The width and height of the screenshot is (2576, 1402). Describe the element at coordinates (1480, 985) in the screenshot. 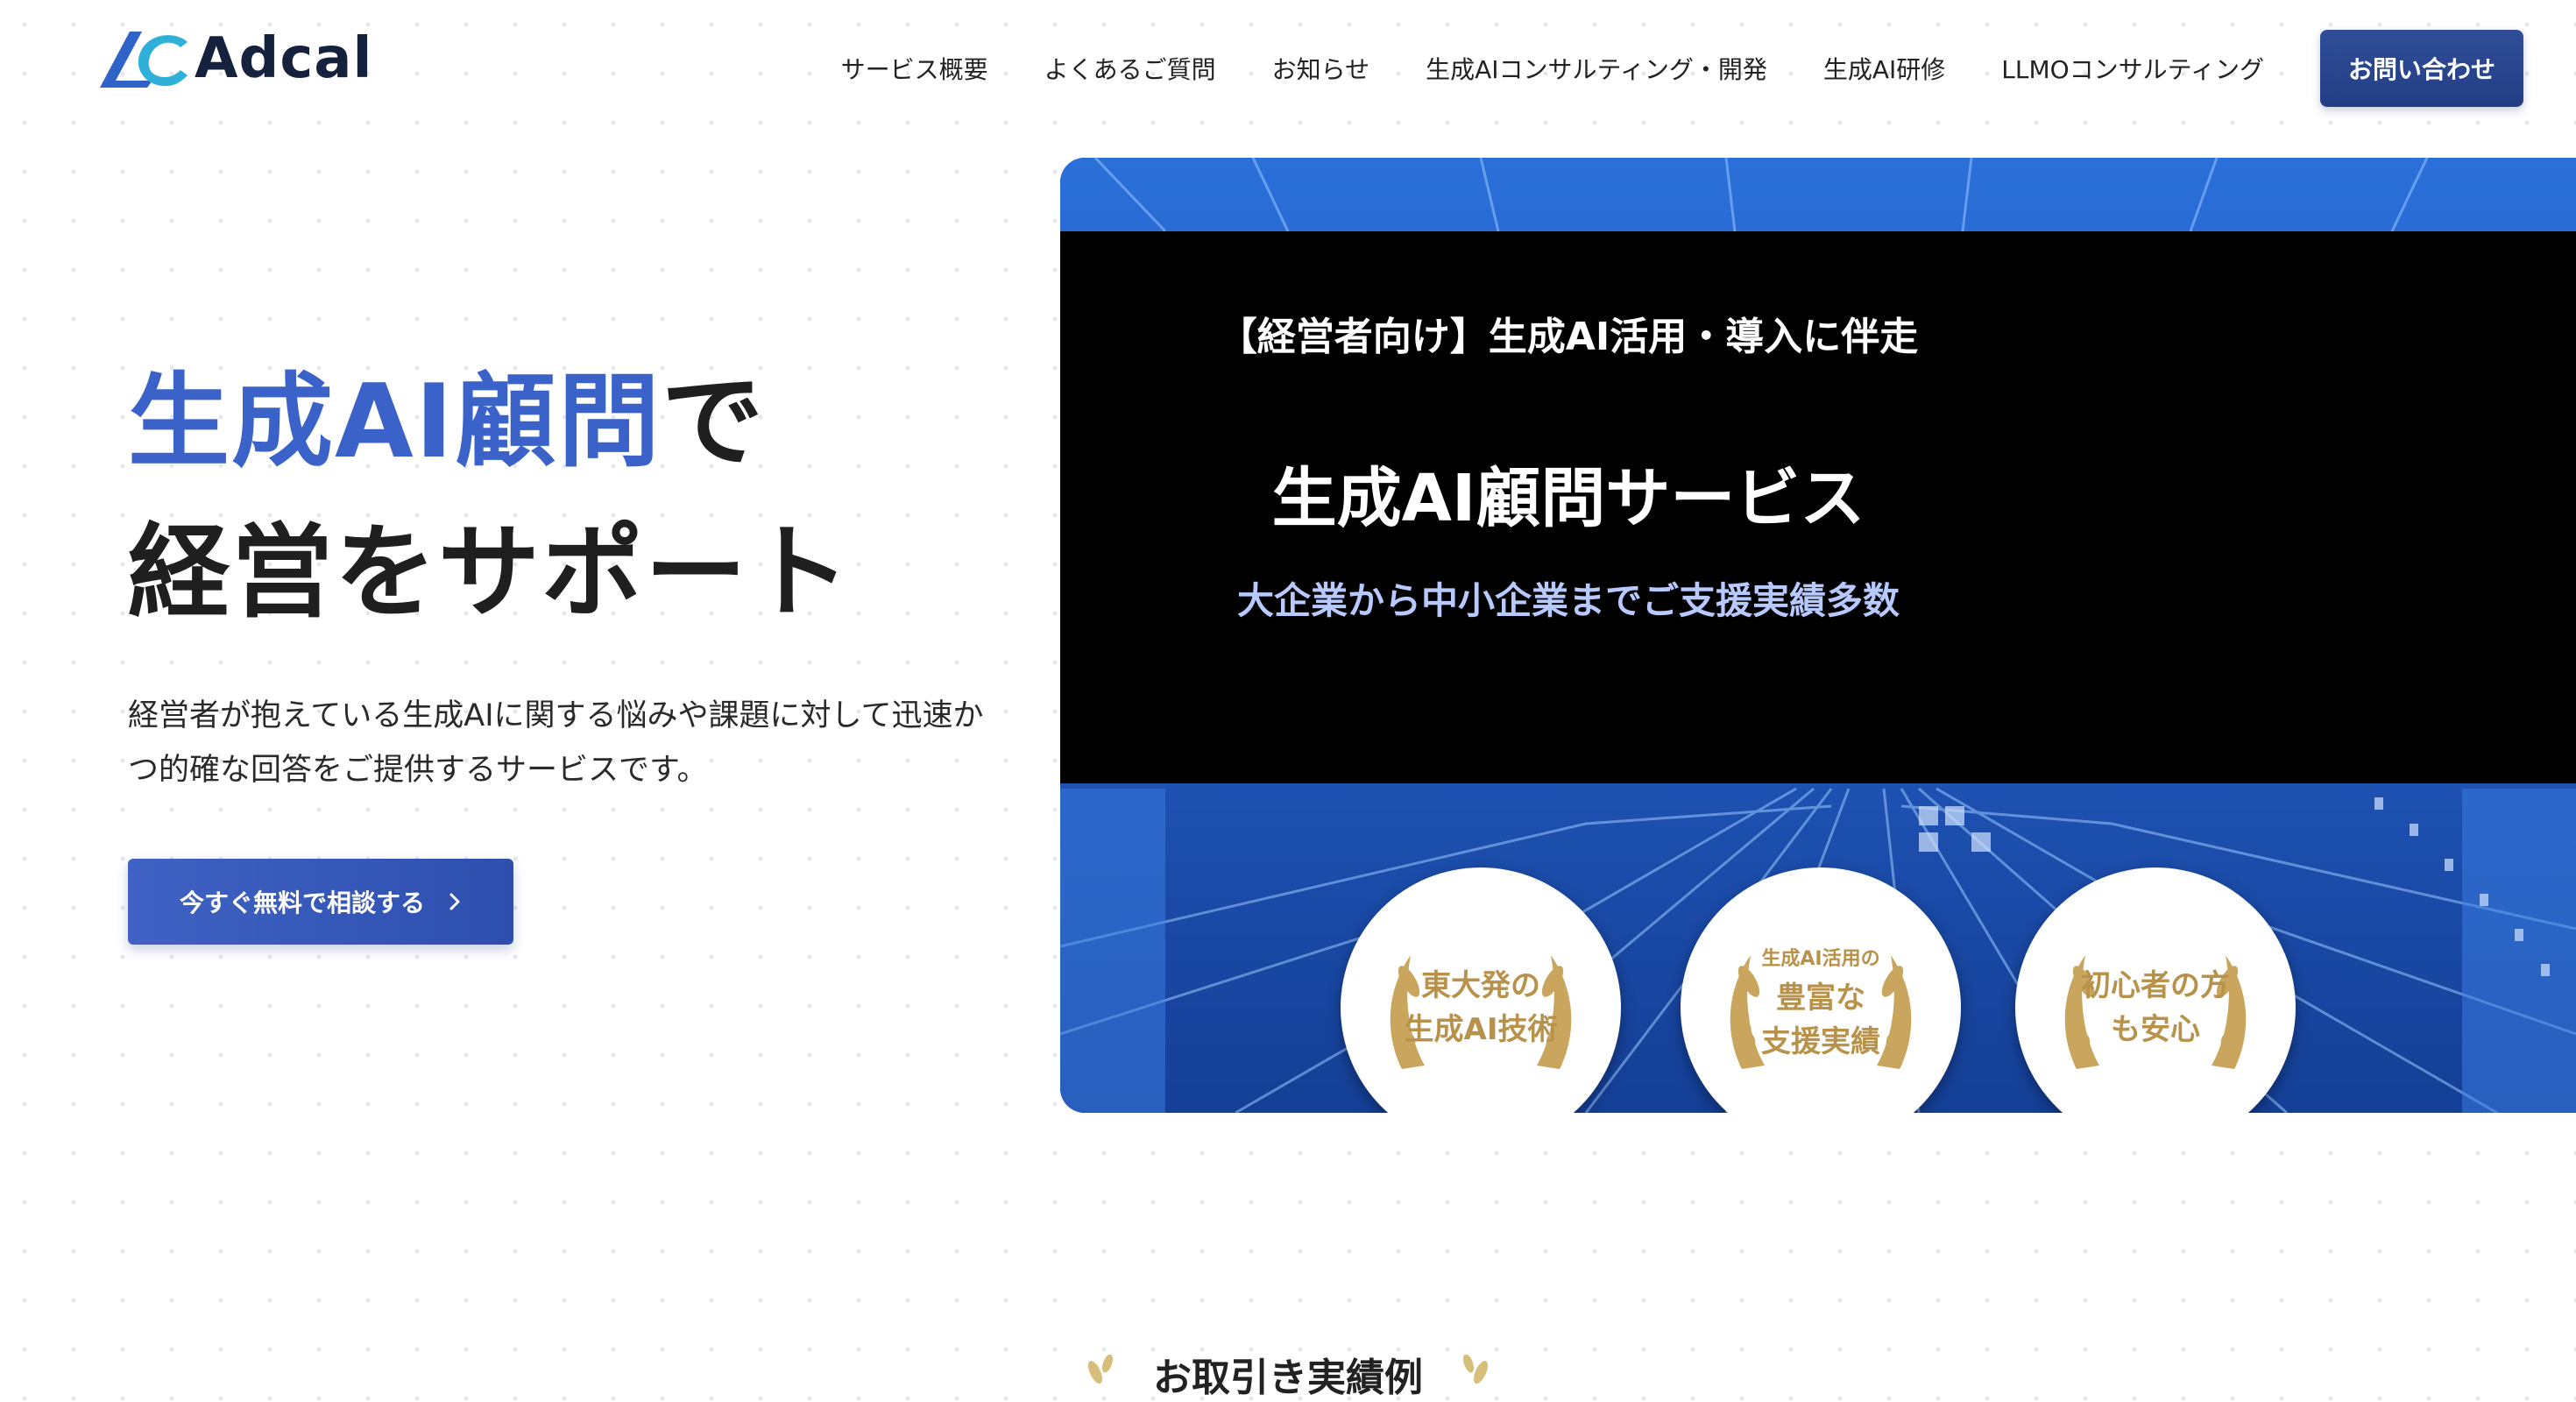

I see `medal-1-line-1: 東大発の` at that location.